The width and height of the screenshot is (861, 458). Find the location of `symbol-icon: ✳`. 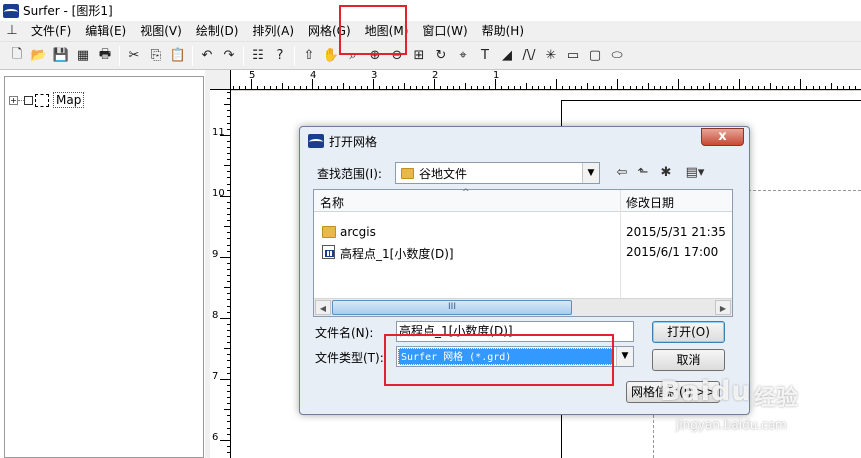

symbol-icon: ✳ is located at coordinates (551, 56).